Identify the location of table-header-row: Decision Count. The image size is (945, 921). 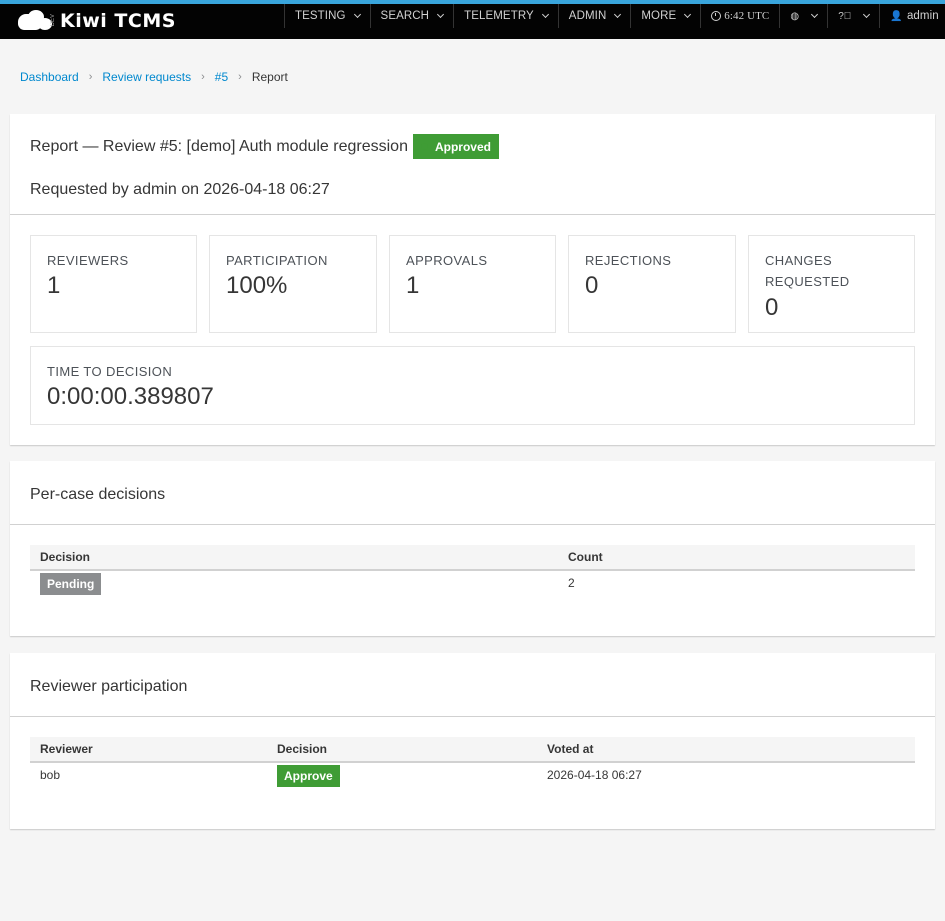
(472, 558).